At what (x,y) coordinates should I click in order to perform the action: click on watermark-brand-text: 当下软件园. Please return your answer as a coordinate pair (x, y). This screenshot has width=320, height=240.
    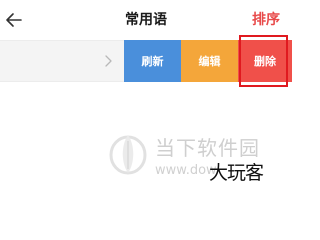
    Looking at the image, I should click on (207, 148).